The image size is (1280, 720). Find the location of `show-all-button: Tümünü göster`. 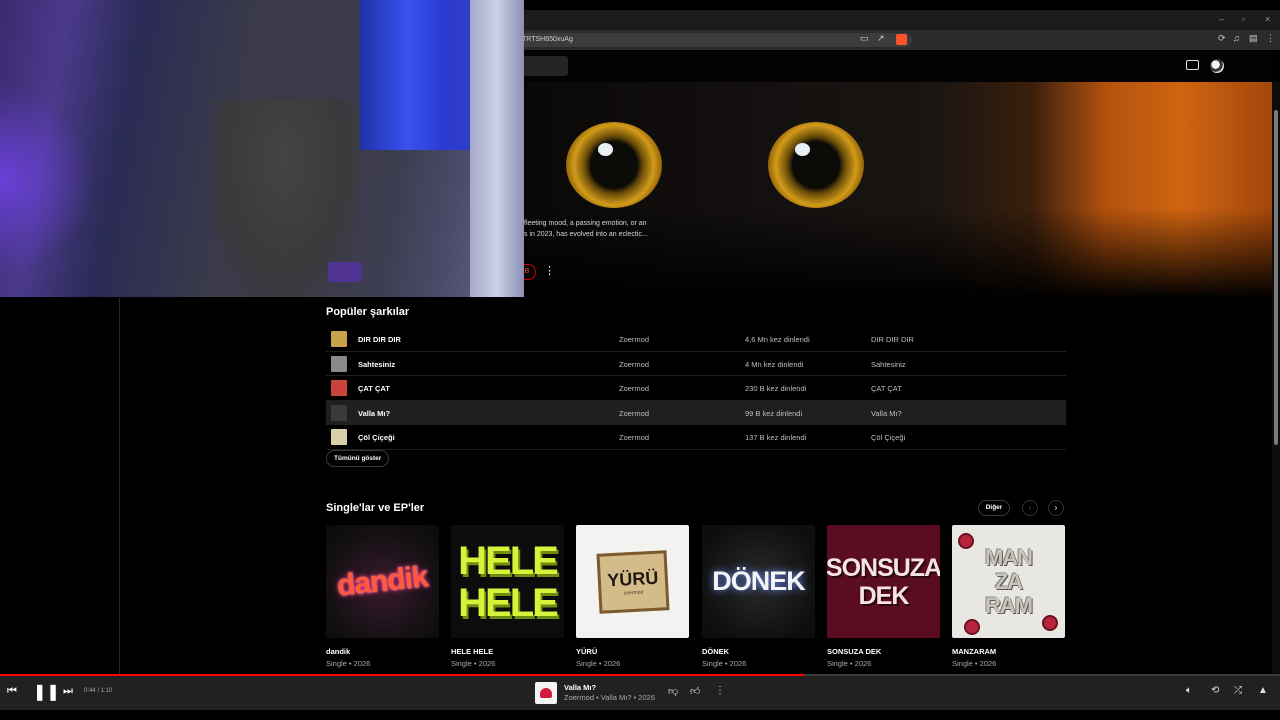

show-all-button: Tümünü göster is located at coordinates (358, 458).